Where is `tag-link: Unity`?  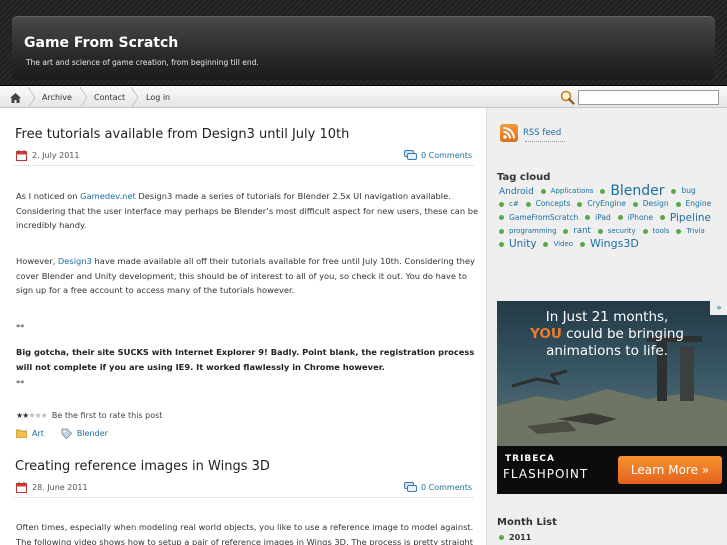
tag-link: Unity is located at coordinates (523, 244).